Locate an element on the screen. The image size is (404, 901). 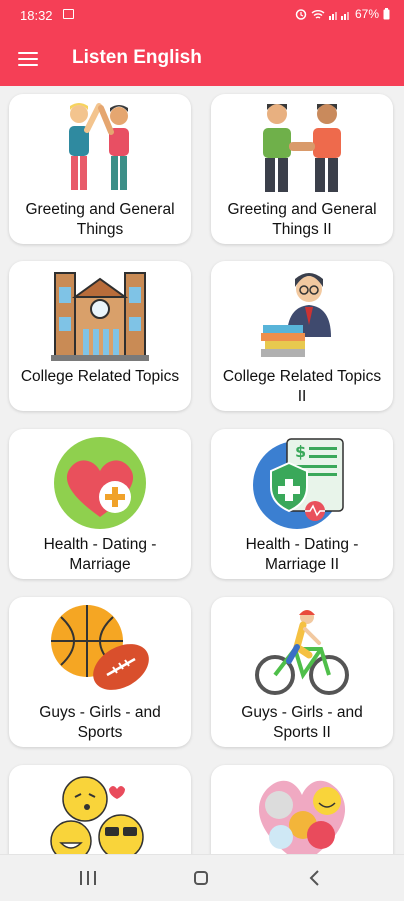
basketball-football-icon is located at coordinates (100, 647).